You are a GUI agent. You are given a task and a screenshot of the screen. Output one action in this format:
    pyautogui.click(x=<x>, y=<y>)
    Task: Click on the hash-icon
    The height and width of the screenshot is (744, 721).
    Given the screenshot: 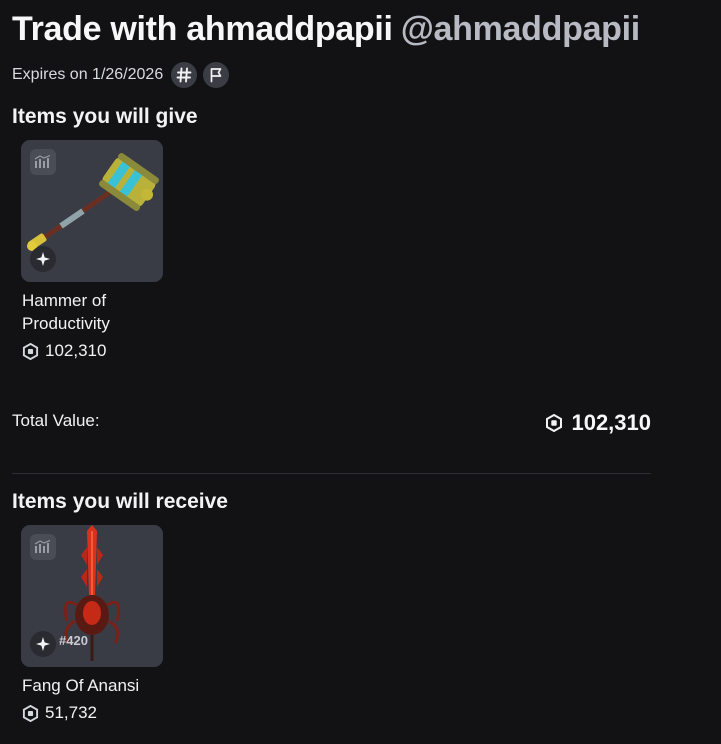 What is the action you would take?
    pyautogui.click(x=184, y=75)
    